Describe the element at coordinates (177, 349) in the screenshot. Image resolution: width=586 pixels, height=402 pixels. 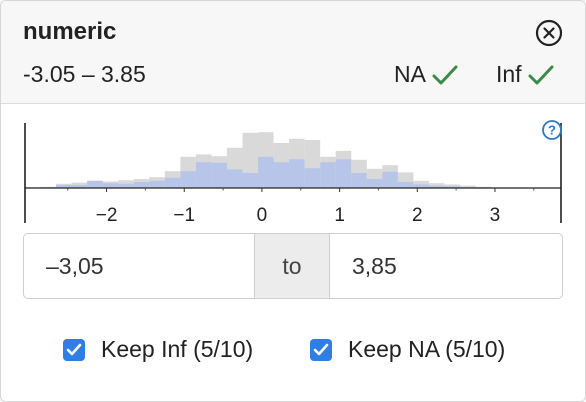
I see `keep-inf-label: Keep Inf (5/10)` at that location.